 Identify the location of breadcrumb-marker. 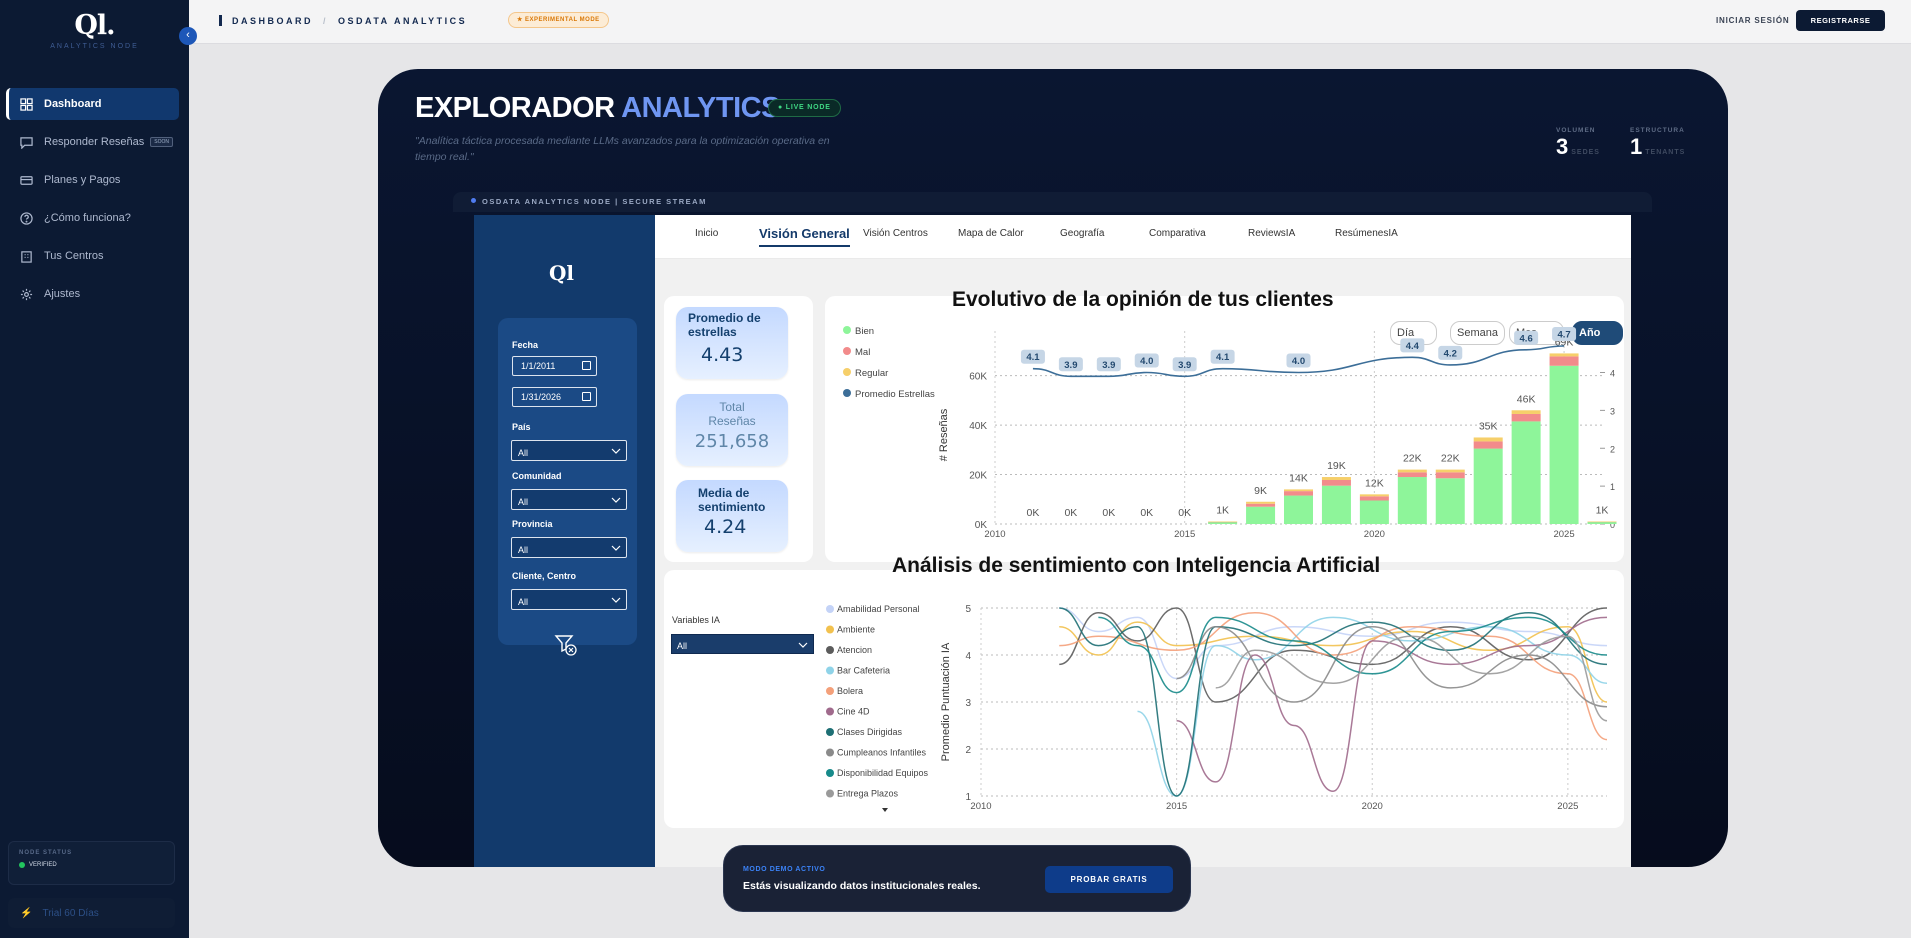
(220, 20).